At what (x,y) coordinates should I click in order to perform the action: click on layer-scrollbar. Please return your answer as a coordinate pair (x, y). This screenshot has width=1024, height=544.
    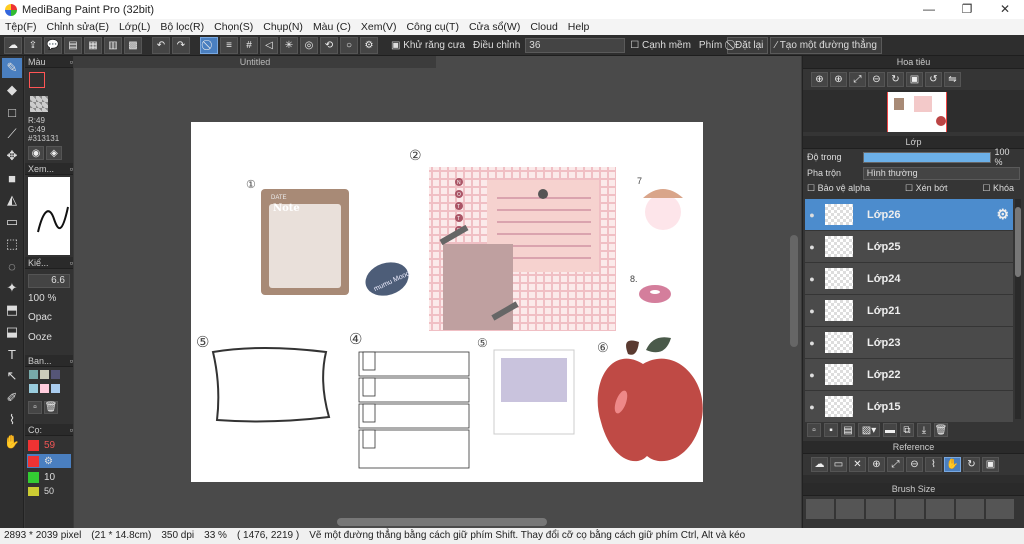
    Looking at the image, I should click on (1018, 309).